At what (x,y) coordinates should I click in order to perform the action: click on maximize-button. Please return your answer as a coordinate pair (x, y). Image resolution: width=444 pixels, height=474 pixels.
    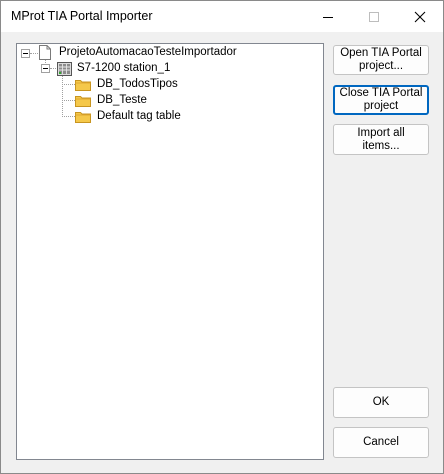
    Looking at the image, I should click on (374, 16).